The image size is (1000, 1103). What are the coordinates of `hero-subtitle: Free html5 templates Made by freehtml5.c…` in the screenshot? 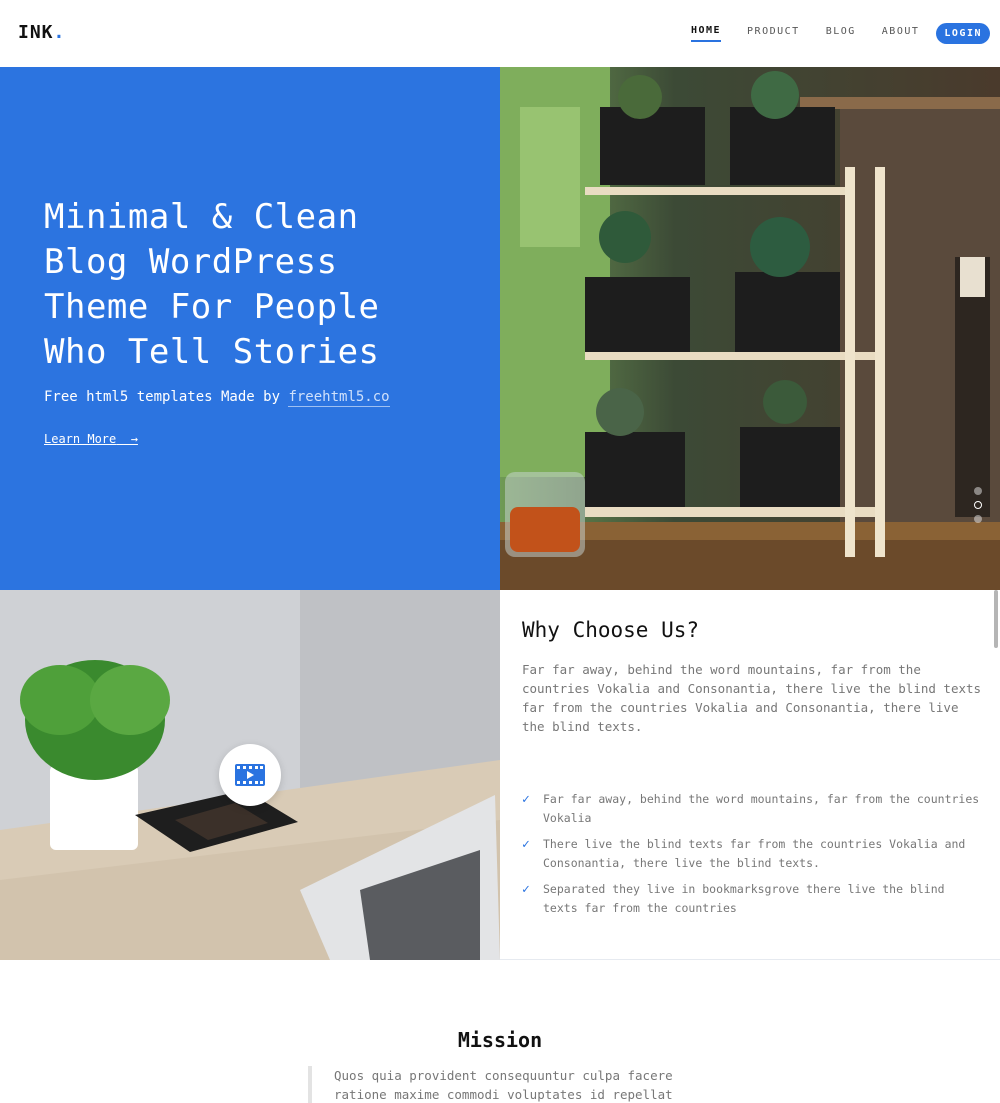 It's located at (217, 398).